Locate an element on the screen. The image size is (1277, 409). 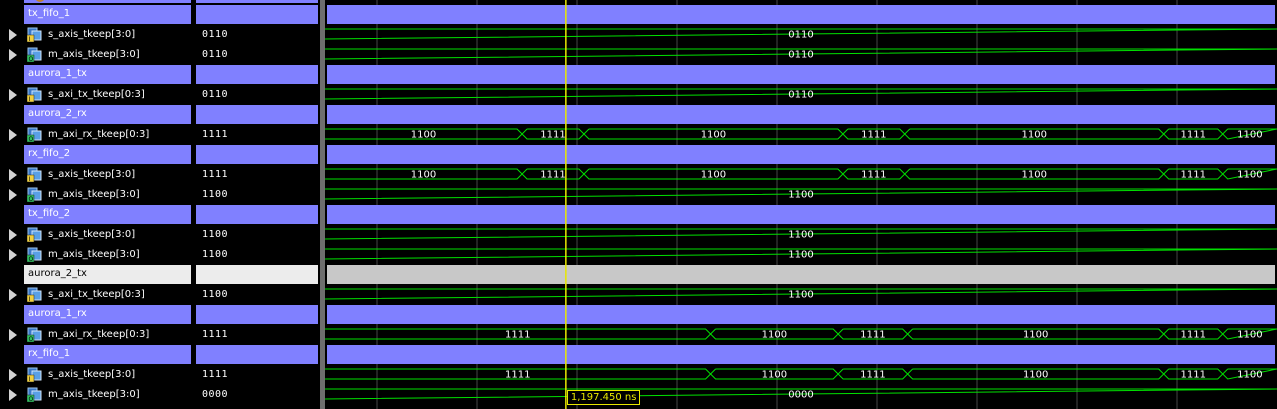
signal-value-cell: 1111 is located at coordinates (257, 175).